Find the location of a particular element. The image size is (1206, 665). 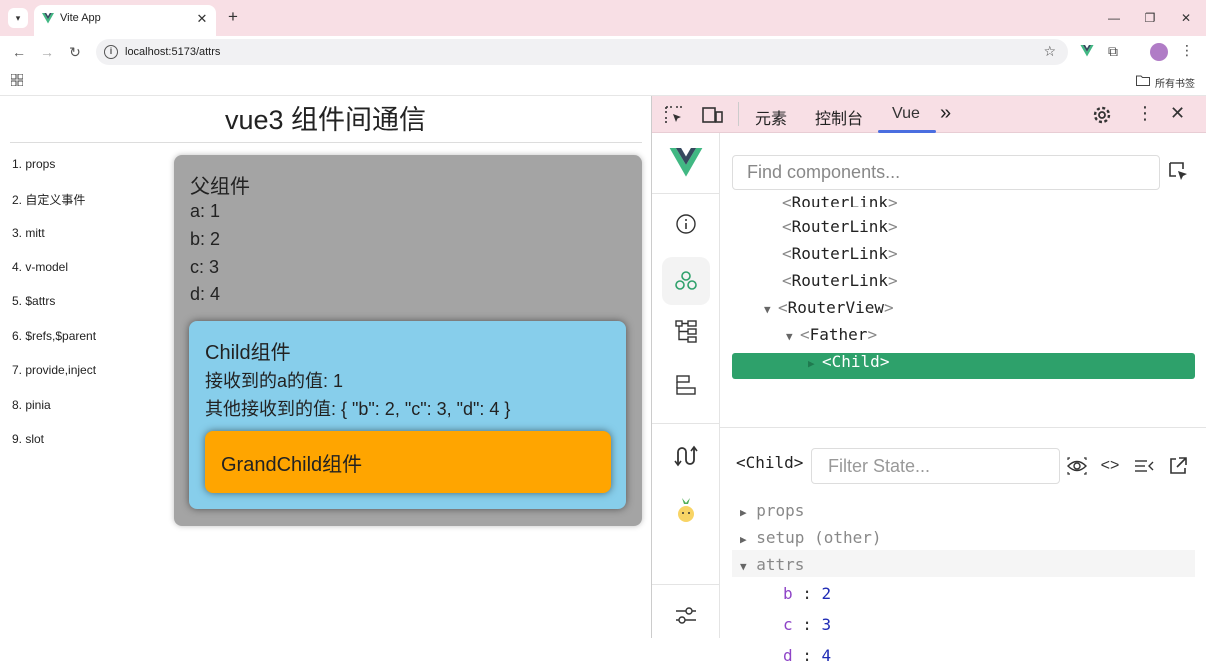

attr-row: d : 4 is located at coordinates (807, 655).